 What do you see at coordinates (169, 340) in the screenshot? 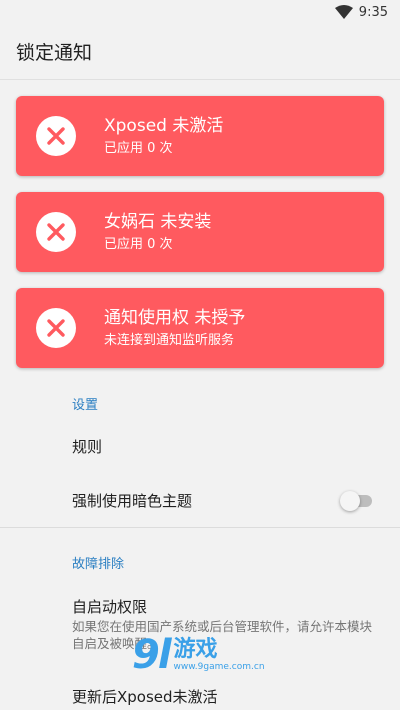
I see `card-subtitle: 未连接到通知监听服务` at bounding box center [169, 340].